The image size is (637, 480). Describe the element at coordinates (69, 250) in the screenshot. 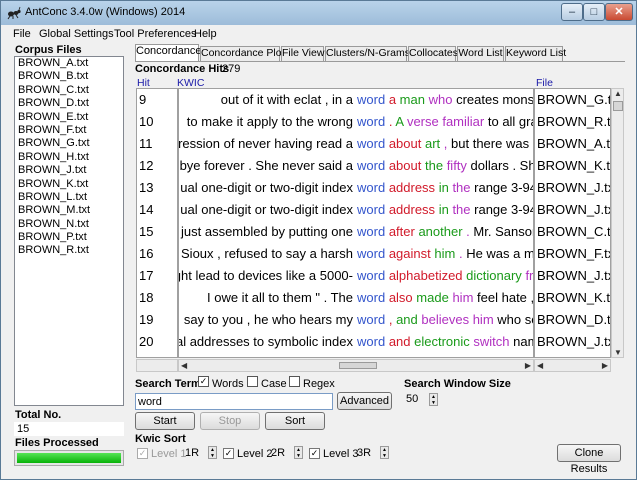

I see `corpus-file-item: BROWN_R.txt` at that location.